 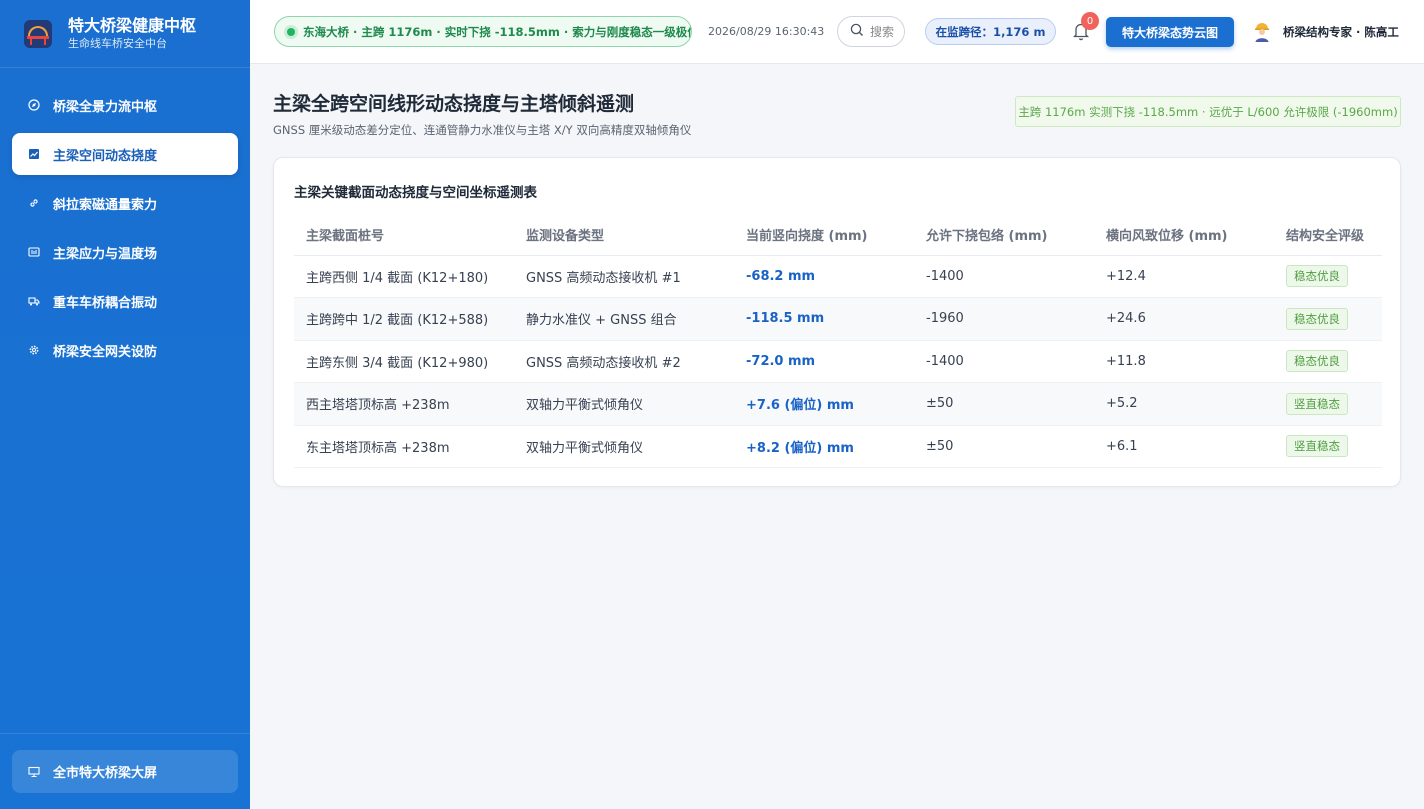 I want to click on cell-deflection: +7.6 (偏位) mm, so click(x=824, y=404).